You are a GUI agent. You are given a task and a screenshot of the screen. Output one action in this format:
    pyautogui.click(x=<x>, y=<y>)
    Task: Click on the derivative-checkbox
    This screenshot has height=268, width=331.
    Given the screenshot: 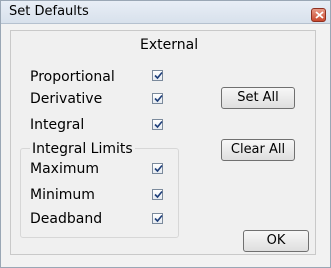 What is the action you would take?
    pyautogui.click(x=157, y=98)
    